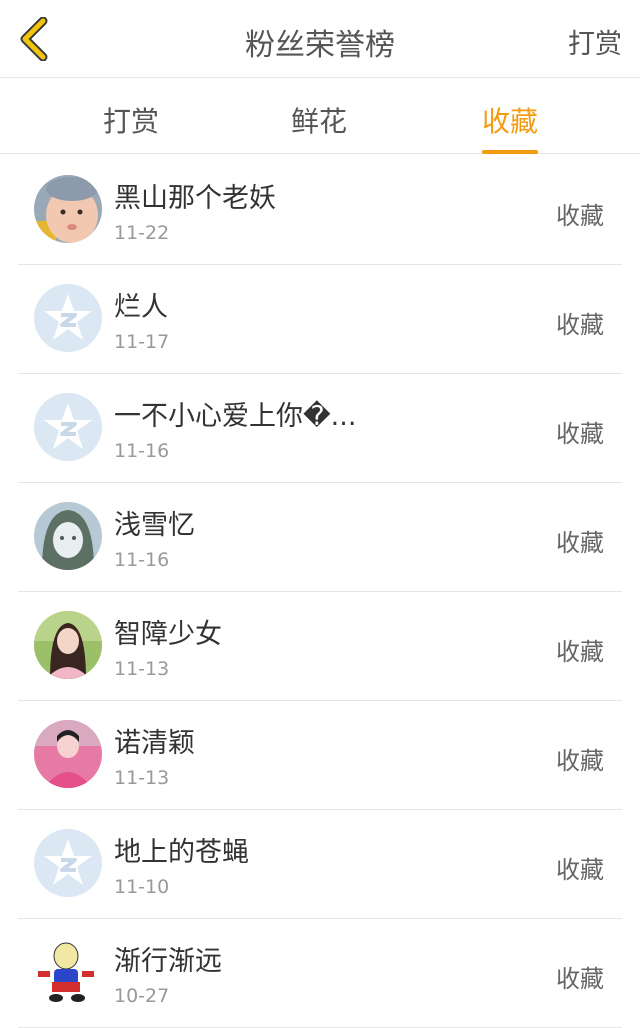 The height and width of the screenshot is (1028, 640). I want to click on fan-name: 诺清颖, so click(154, 743).